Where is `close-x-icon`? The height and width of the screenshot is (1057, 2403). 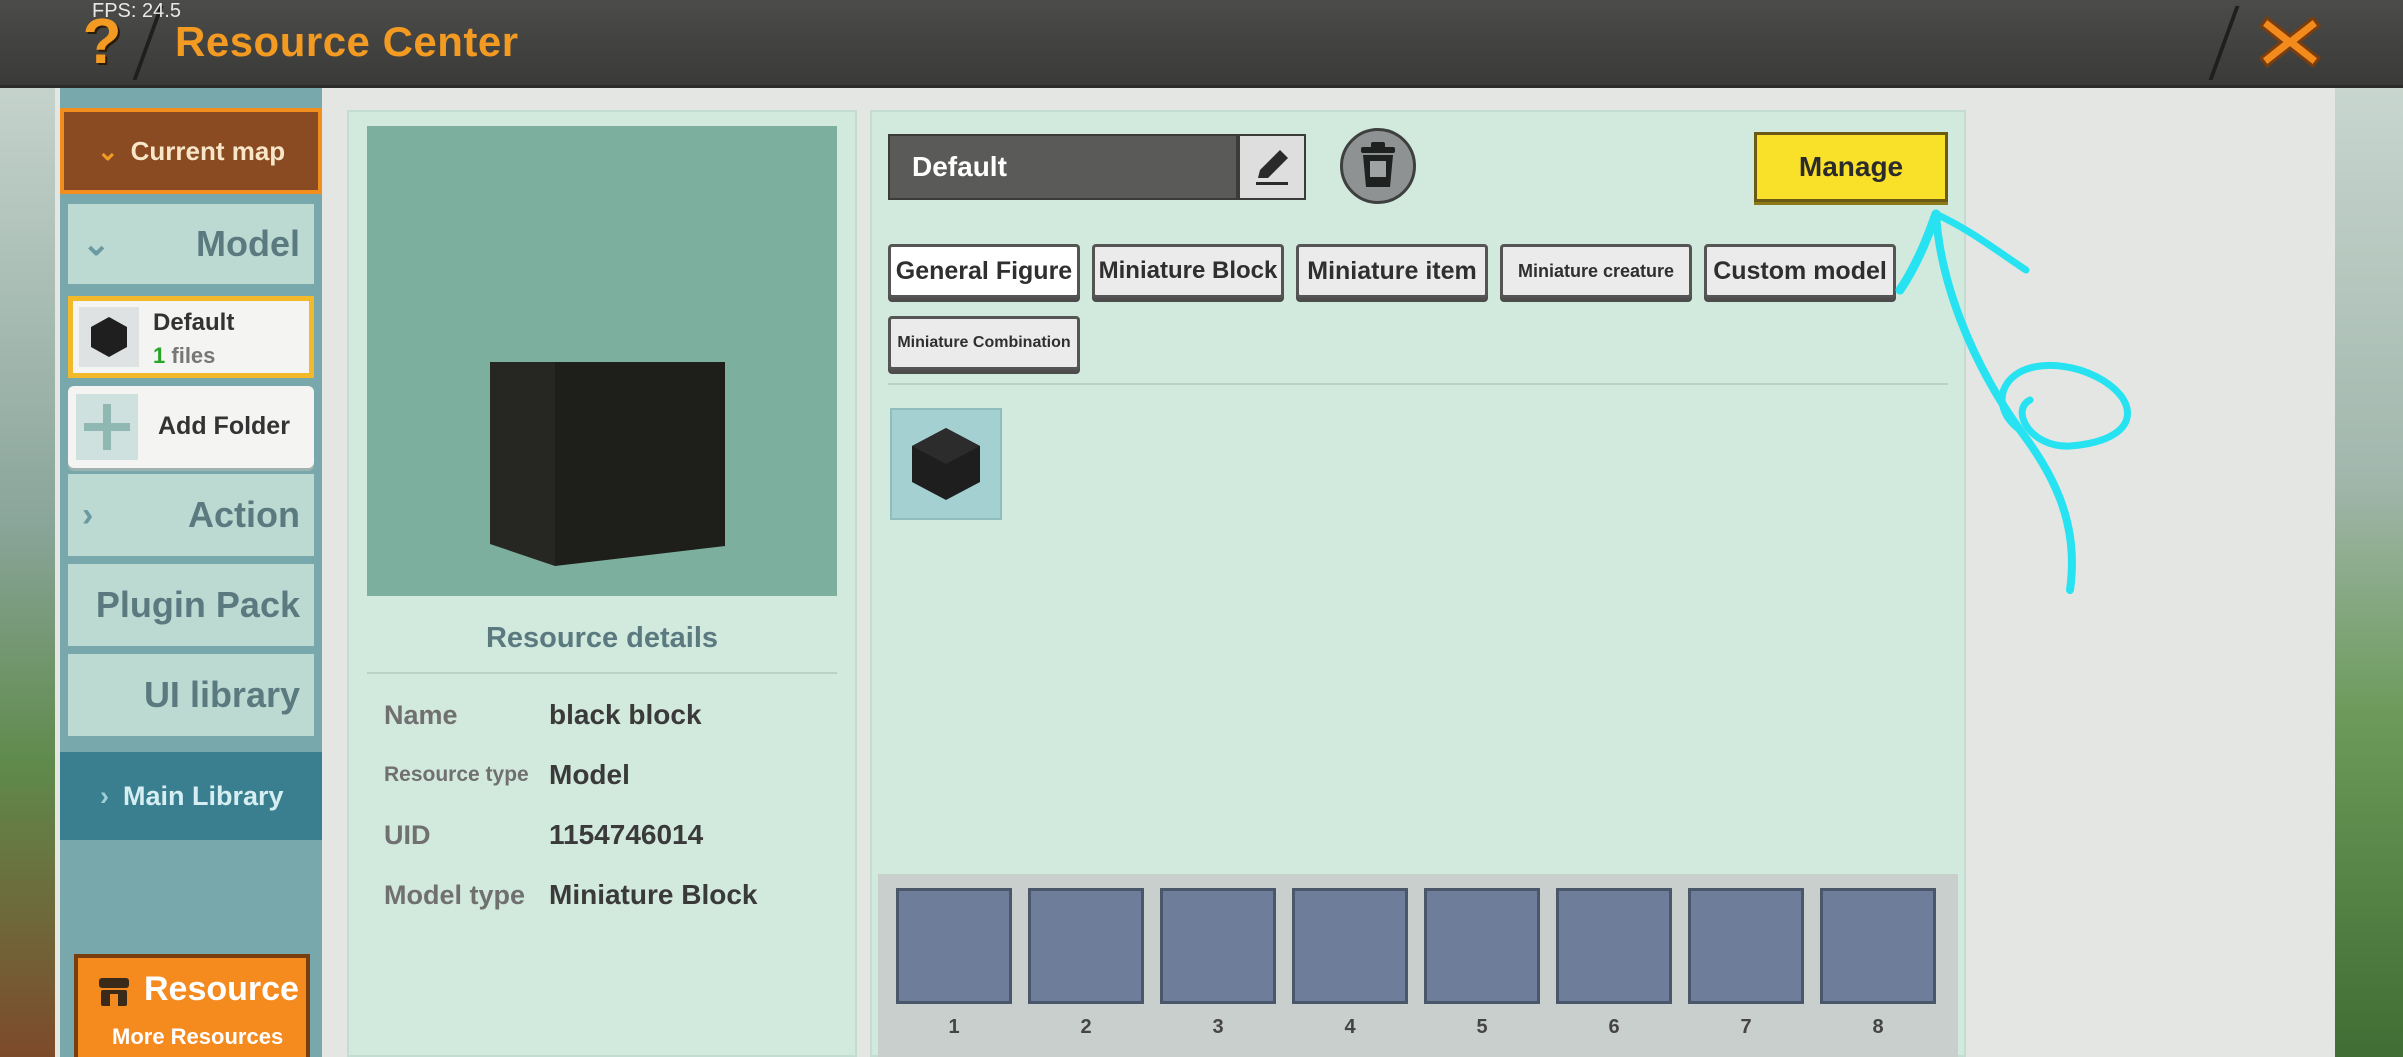 close-x-icon is located at coordinates (2290, 42).